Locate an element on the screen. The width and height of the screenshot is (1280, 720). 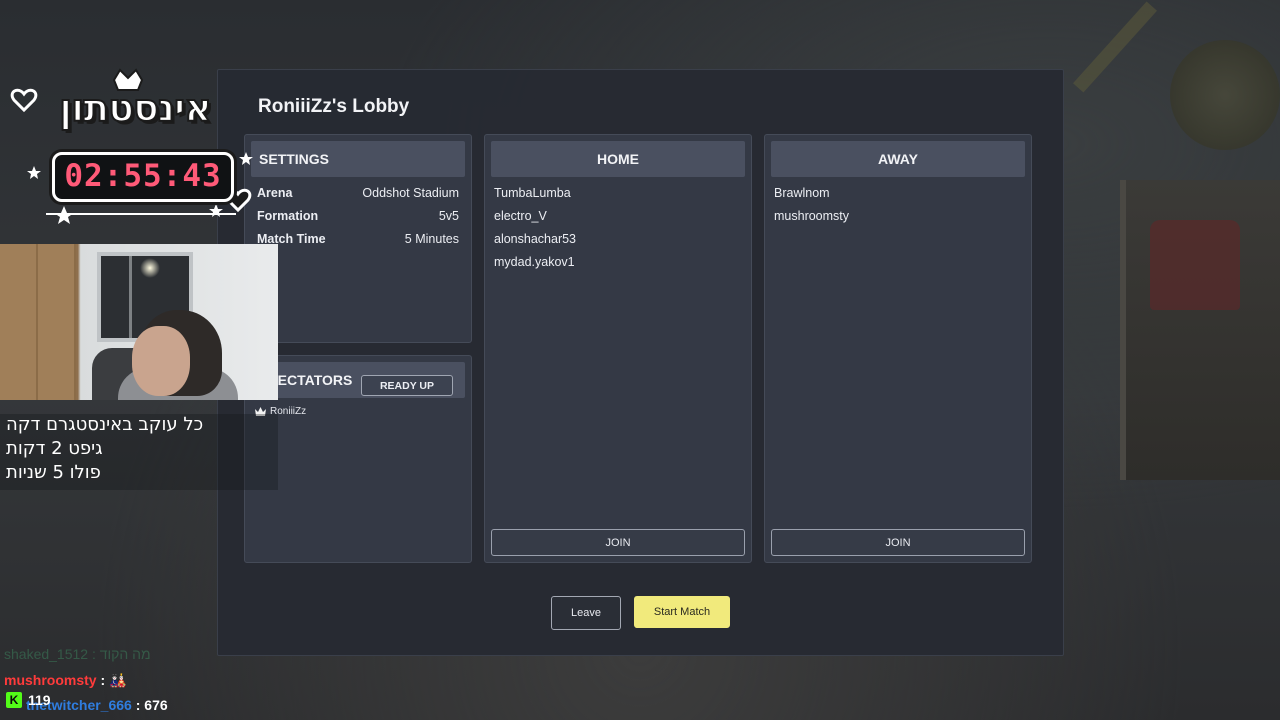
viewer-count-value: 119 is located at coordinates (39, 700).